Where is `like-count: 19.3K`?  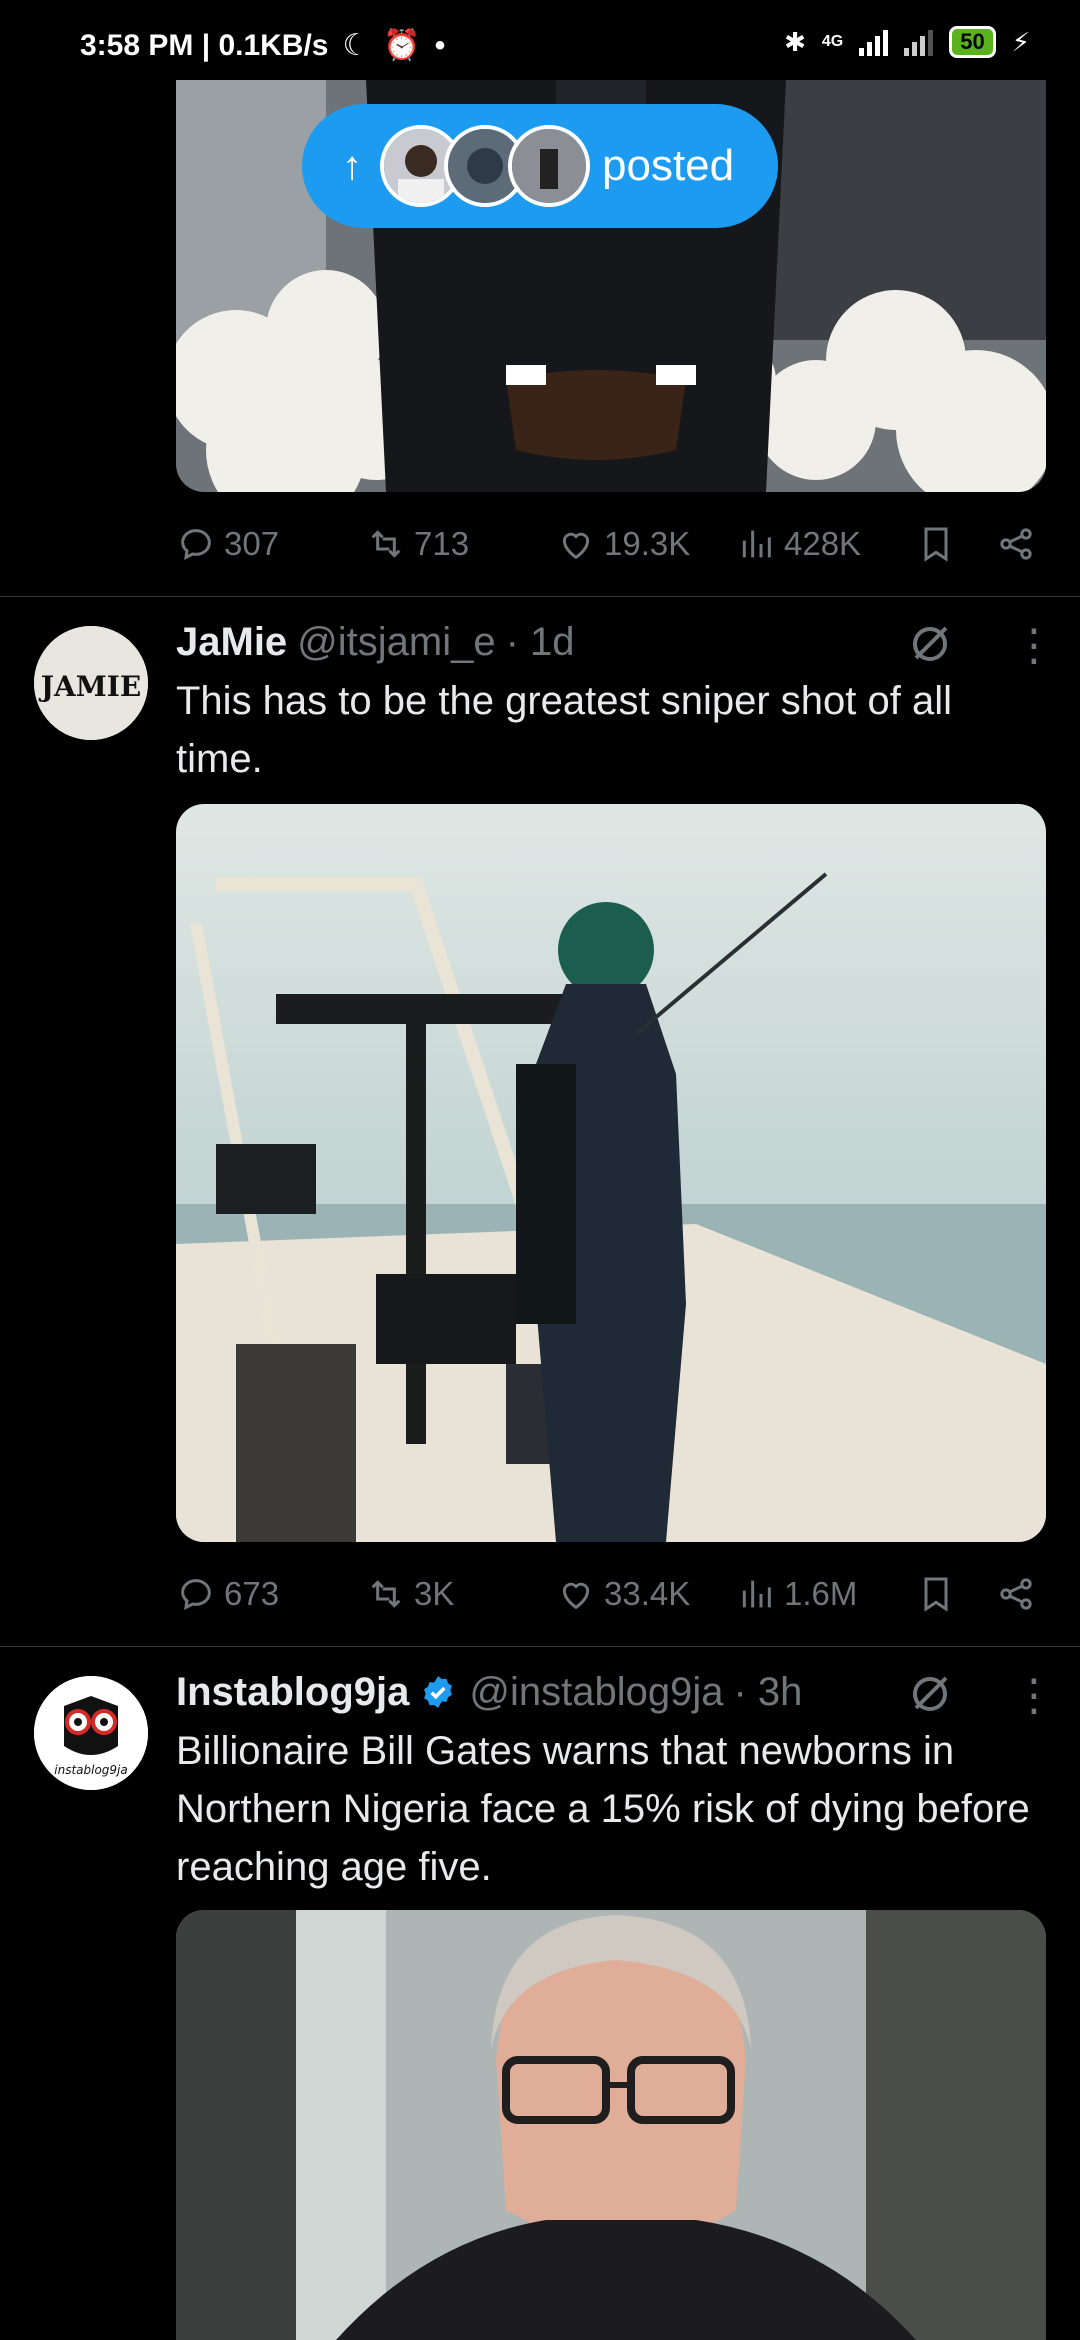 like-count: 19.3K is located at coordinates (647, 543).